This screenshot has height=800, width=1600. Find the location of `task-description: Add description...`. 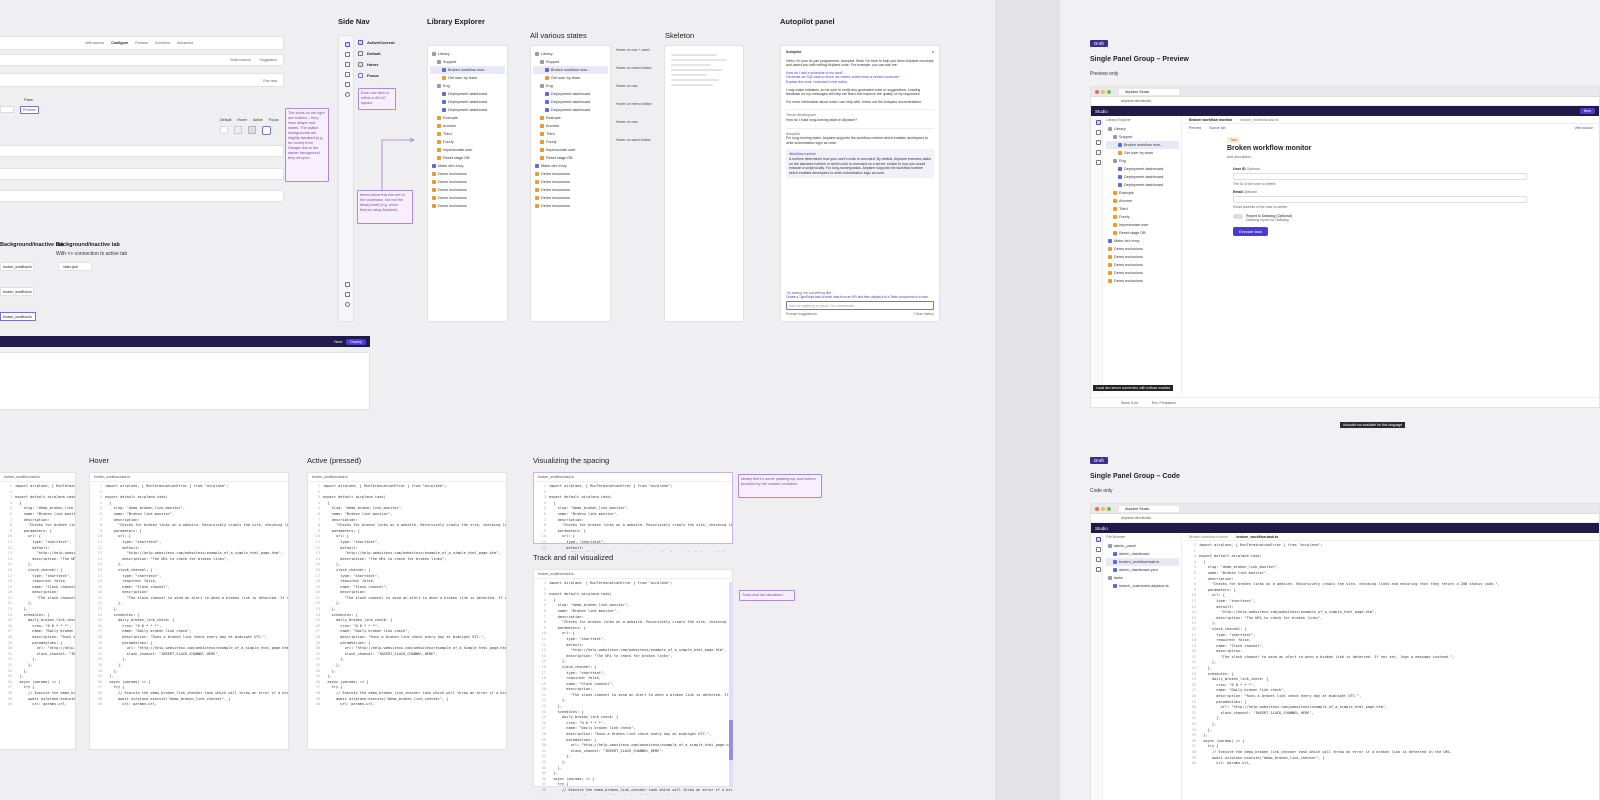

task-description: Add description... is located at coordinates (1377, 157).